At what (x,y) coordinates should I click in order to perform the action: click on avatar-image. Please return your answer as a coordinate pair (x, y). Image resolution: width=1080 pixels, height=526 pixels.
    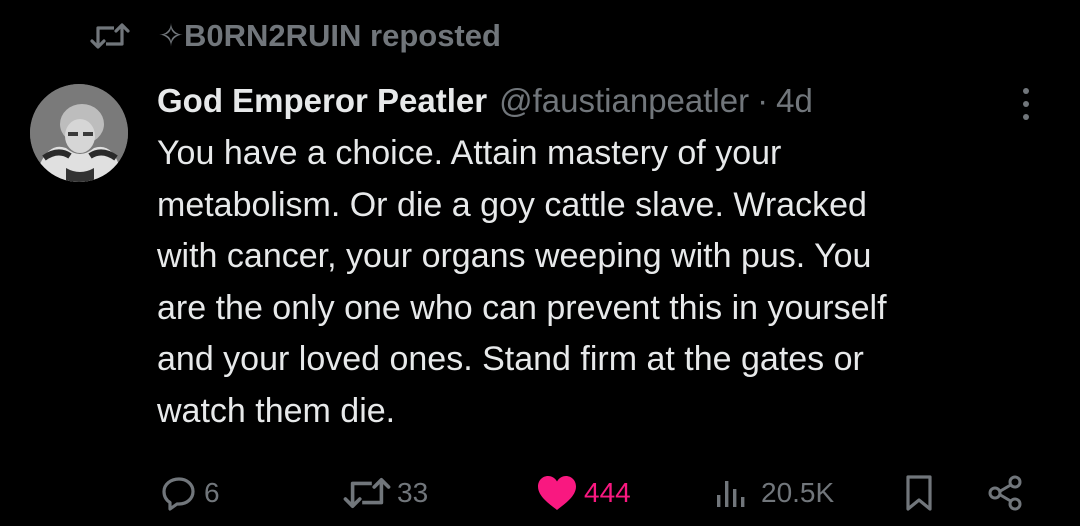
    Looking at the image, I should click on (79, 133).